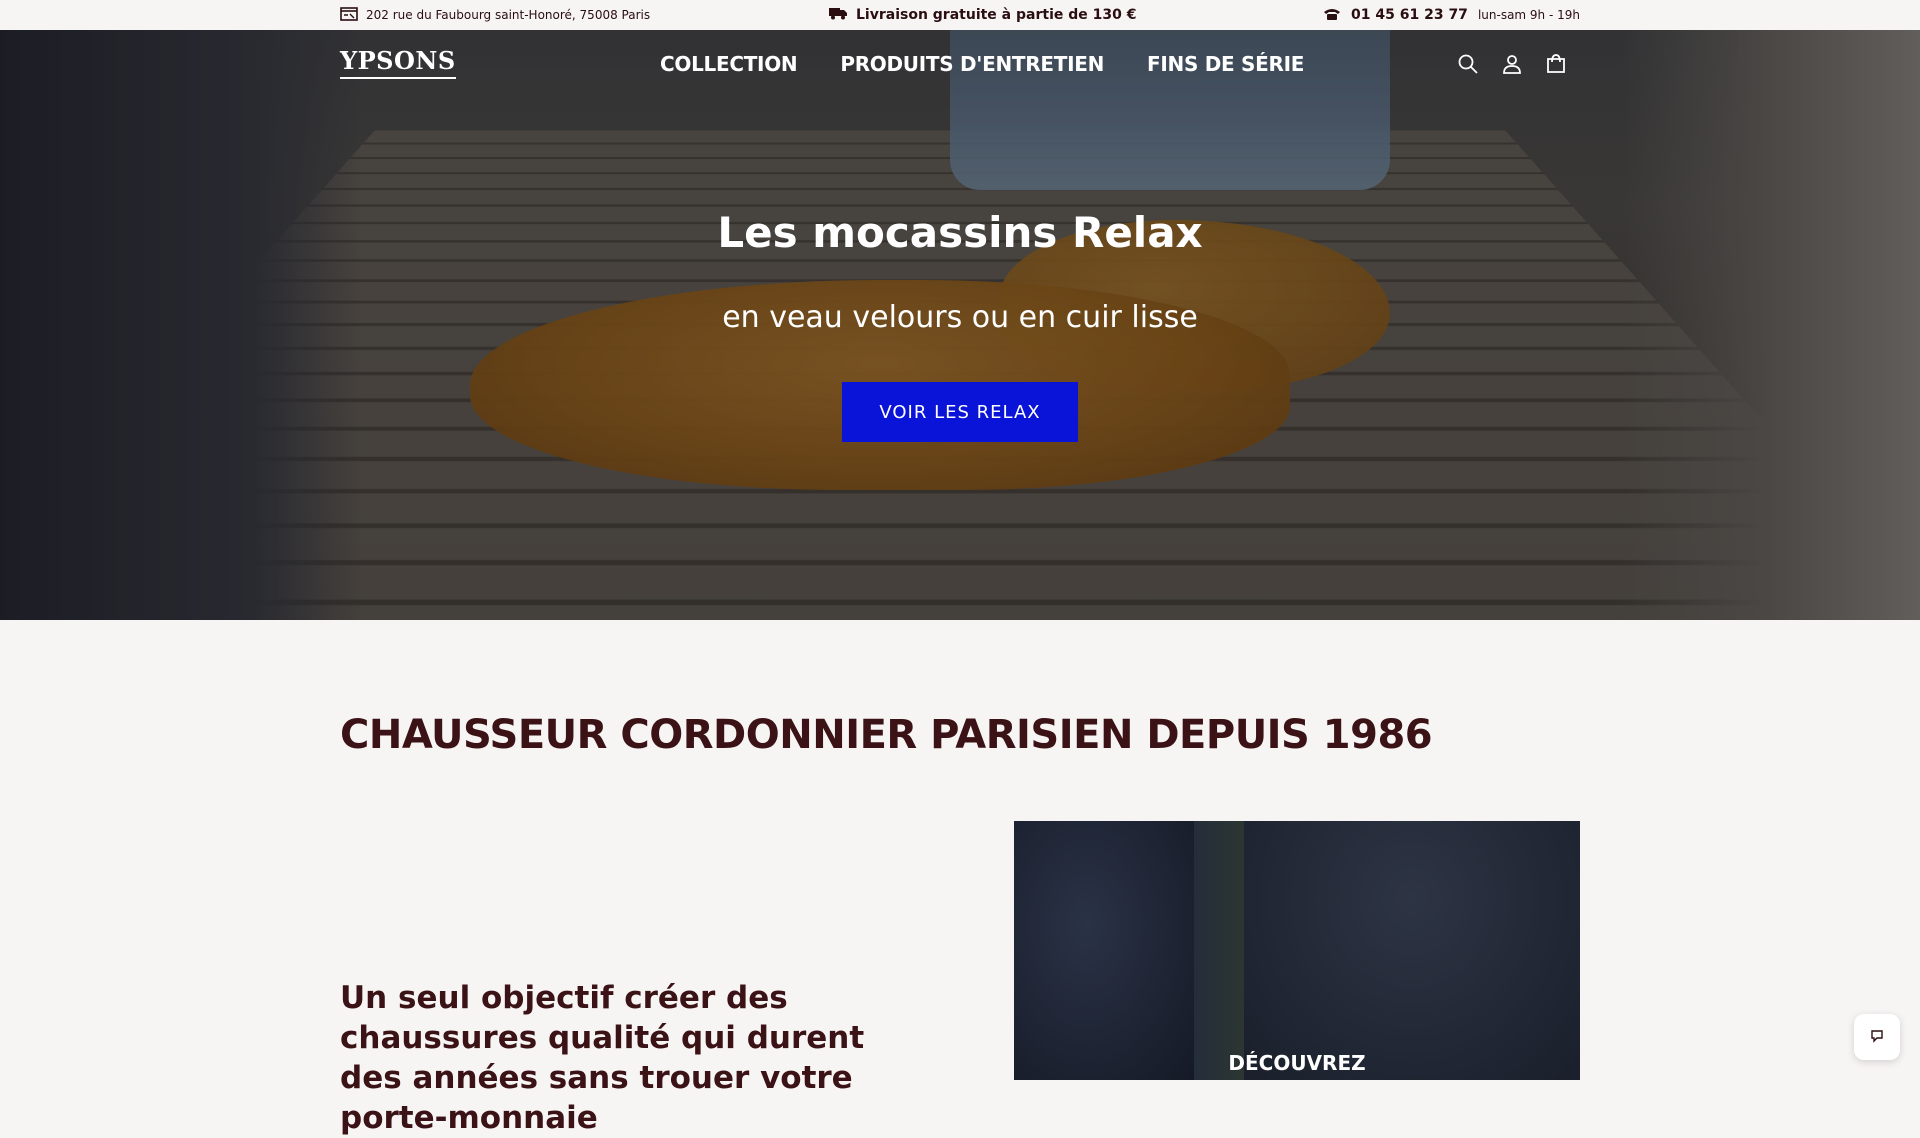 The height and width of the screenshot is (1138, 1920). I want to click on header-icons, so click(1512, 64).